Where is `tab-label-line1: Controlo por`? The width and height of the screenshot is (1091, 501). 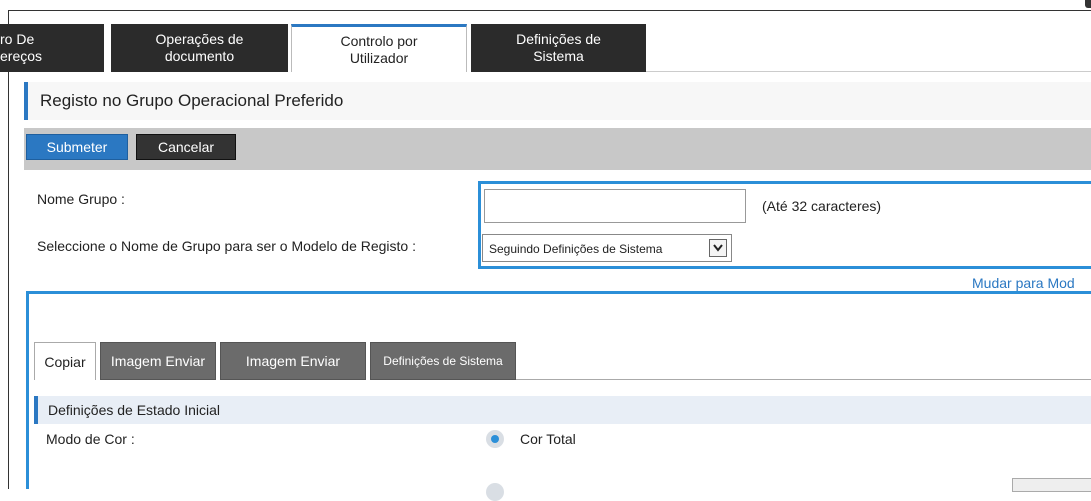
tab-label-line1: Controlo por is located at coordinates (379, 40).